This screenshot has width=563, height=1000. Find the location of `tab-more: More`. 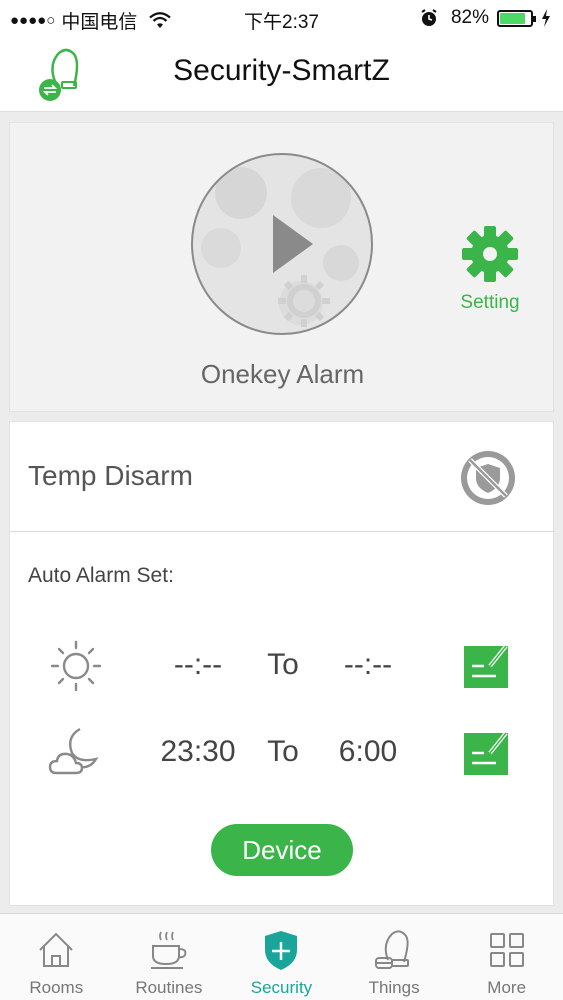

tab-more: More is located at coordinates (506, 957).